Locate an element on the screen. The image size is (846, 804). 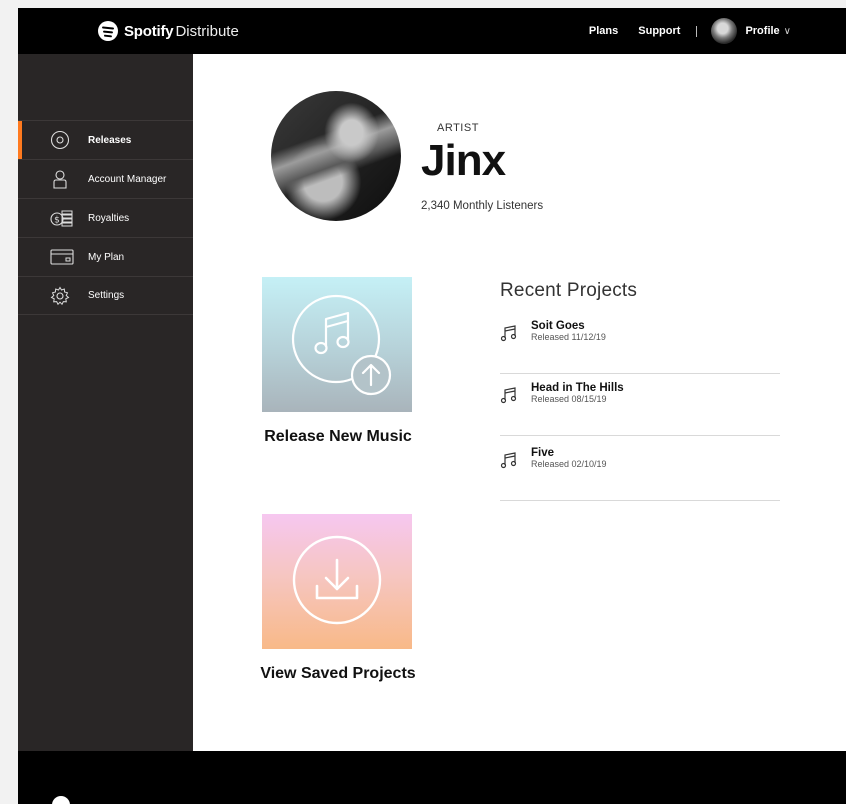
view-saved-projects-tile is located at coordinates (337, 581).